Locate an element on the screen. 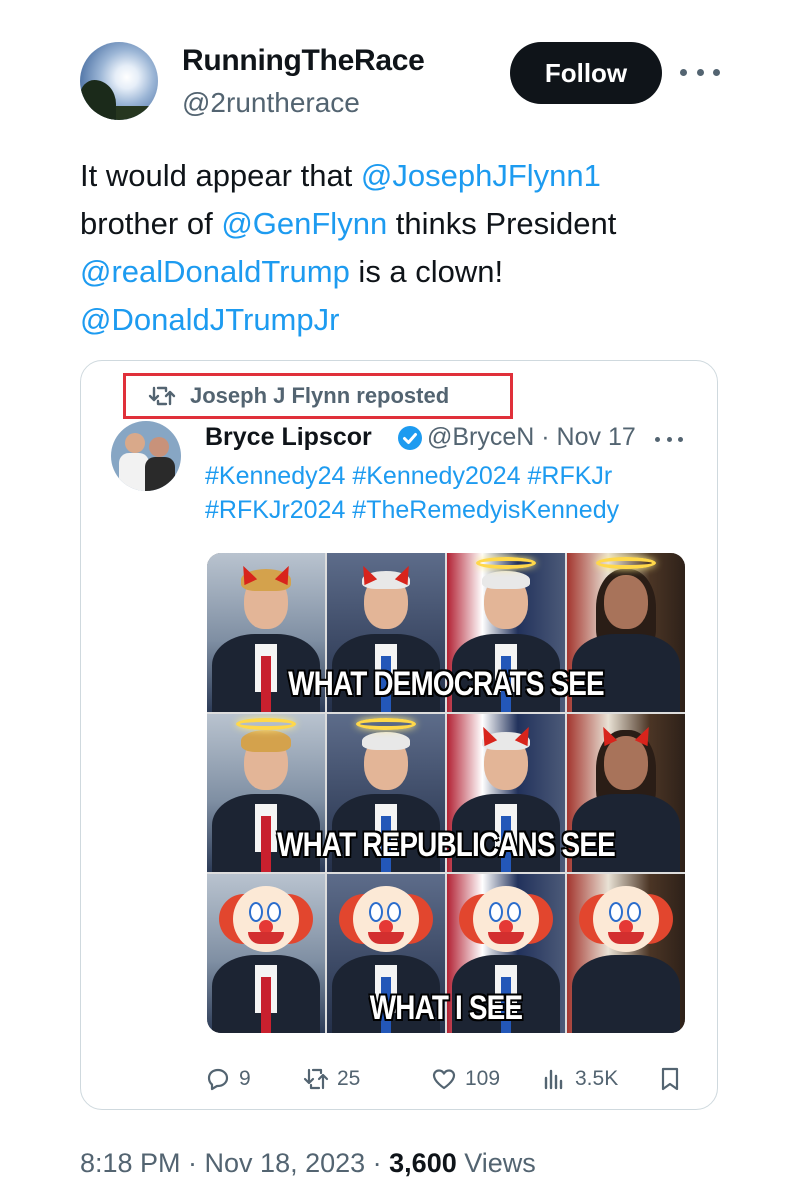 This screenshot has width=786, height=1200. verified-badge-icon is located at coordinates (410, 438).